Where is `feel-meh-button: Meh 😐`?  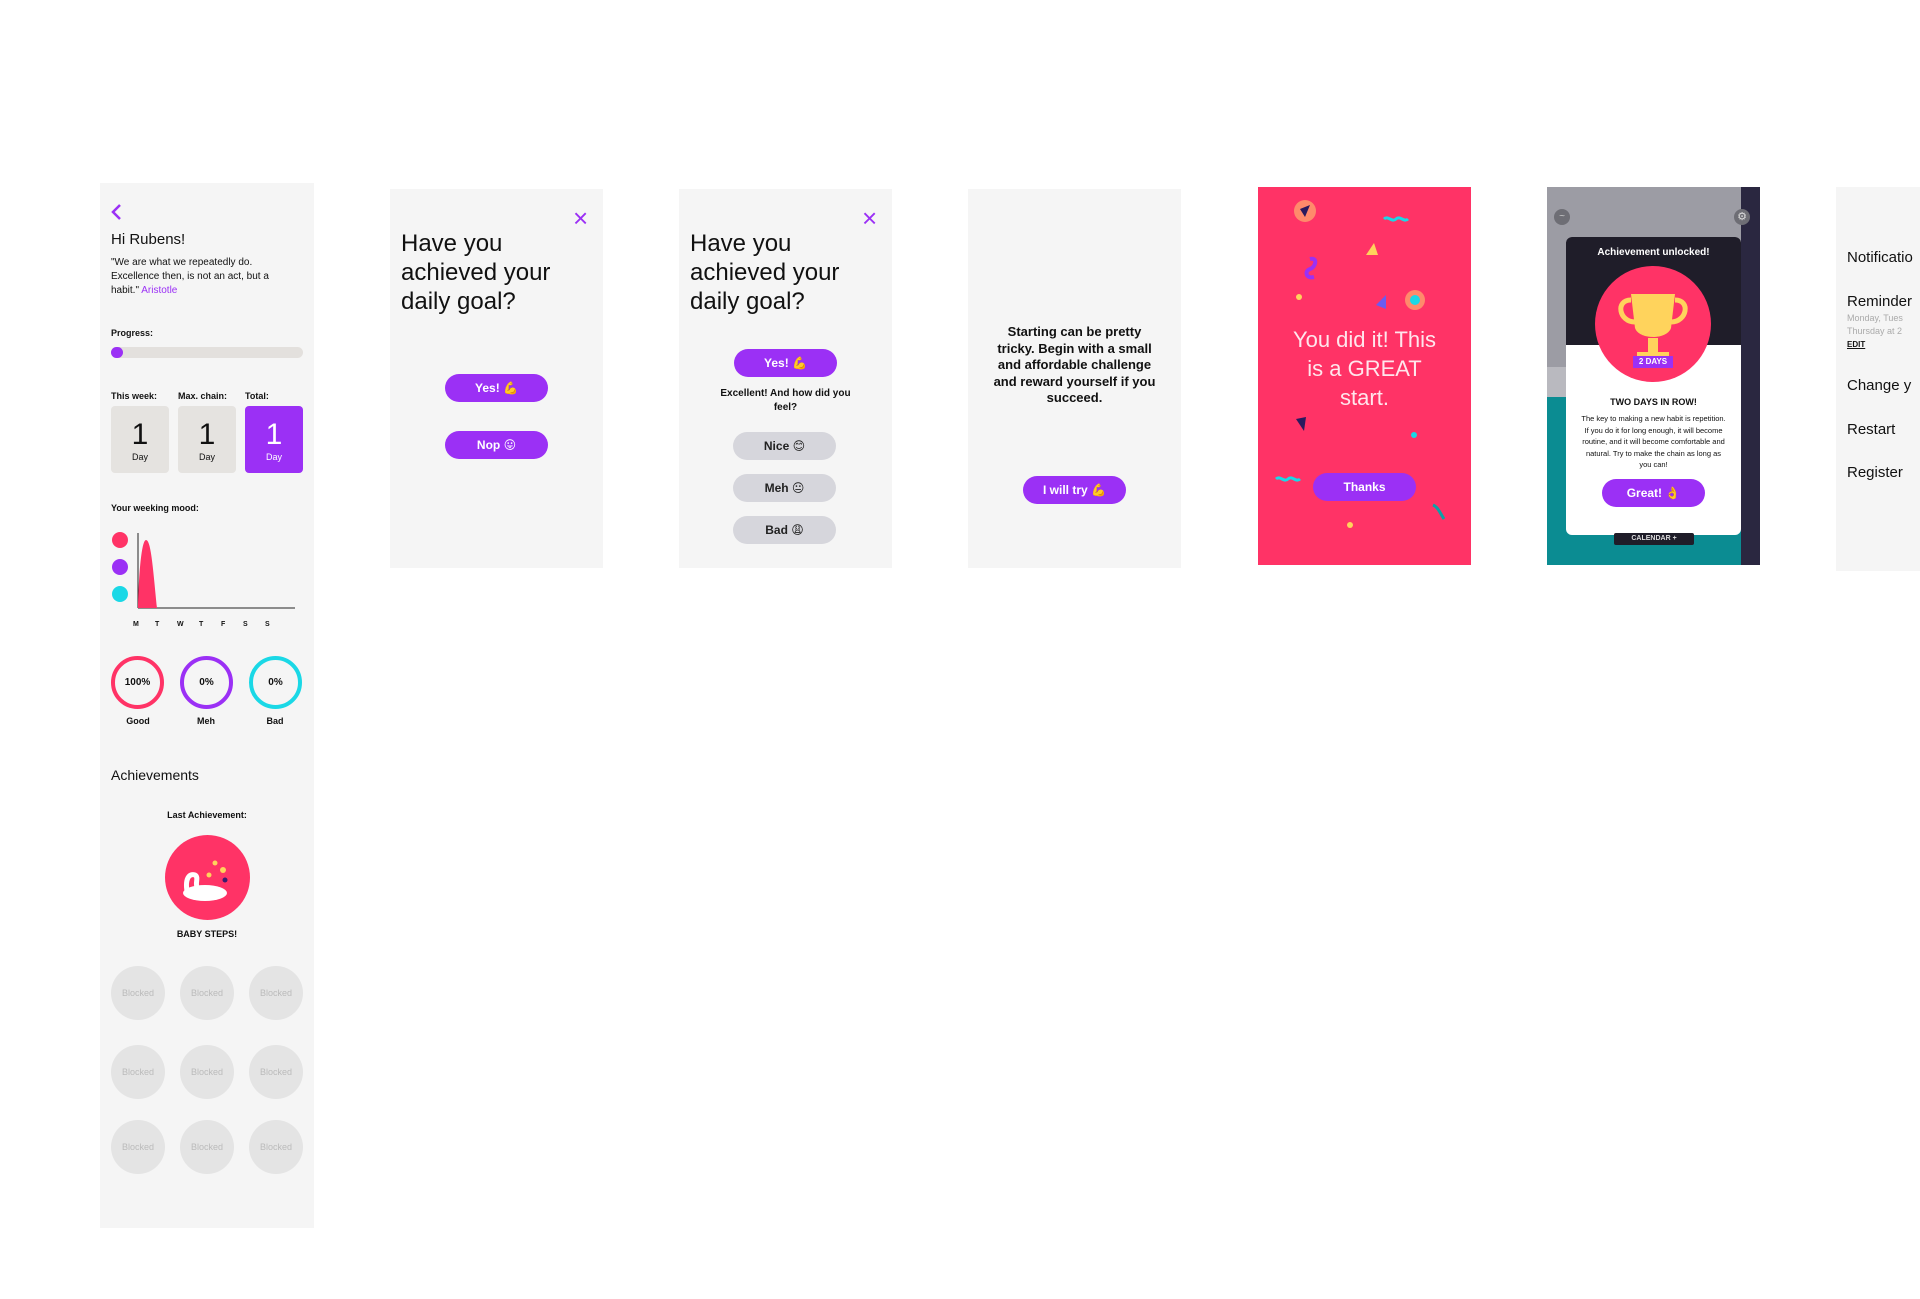 feel-meh-button: Meh 😐 is located at coordinates (784, 488).